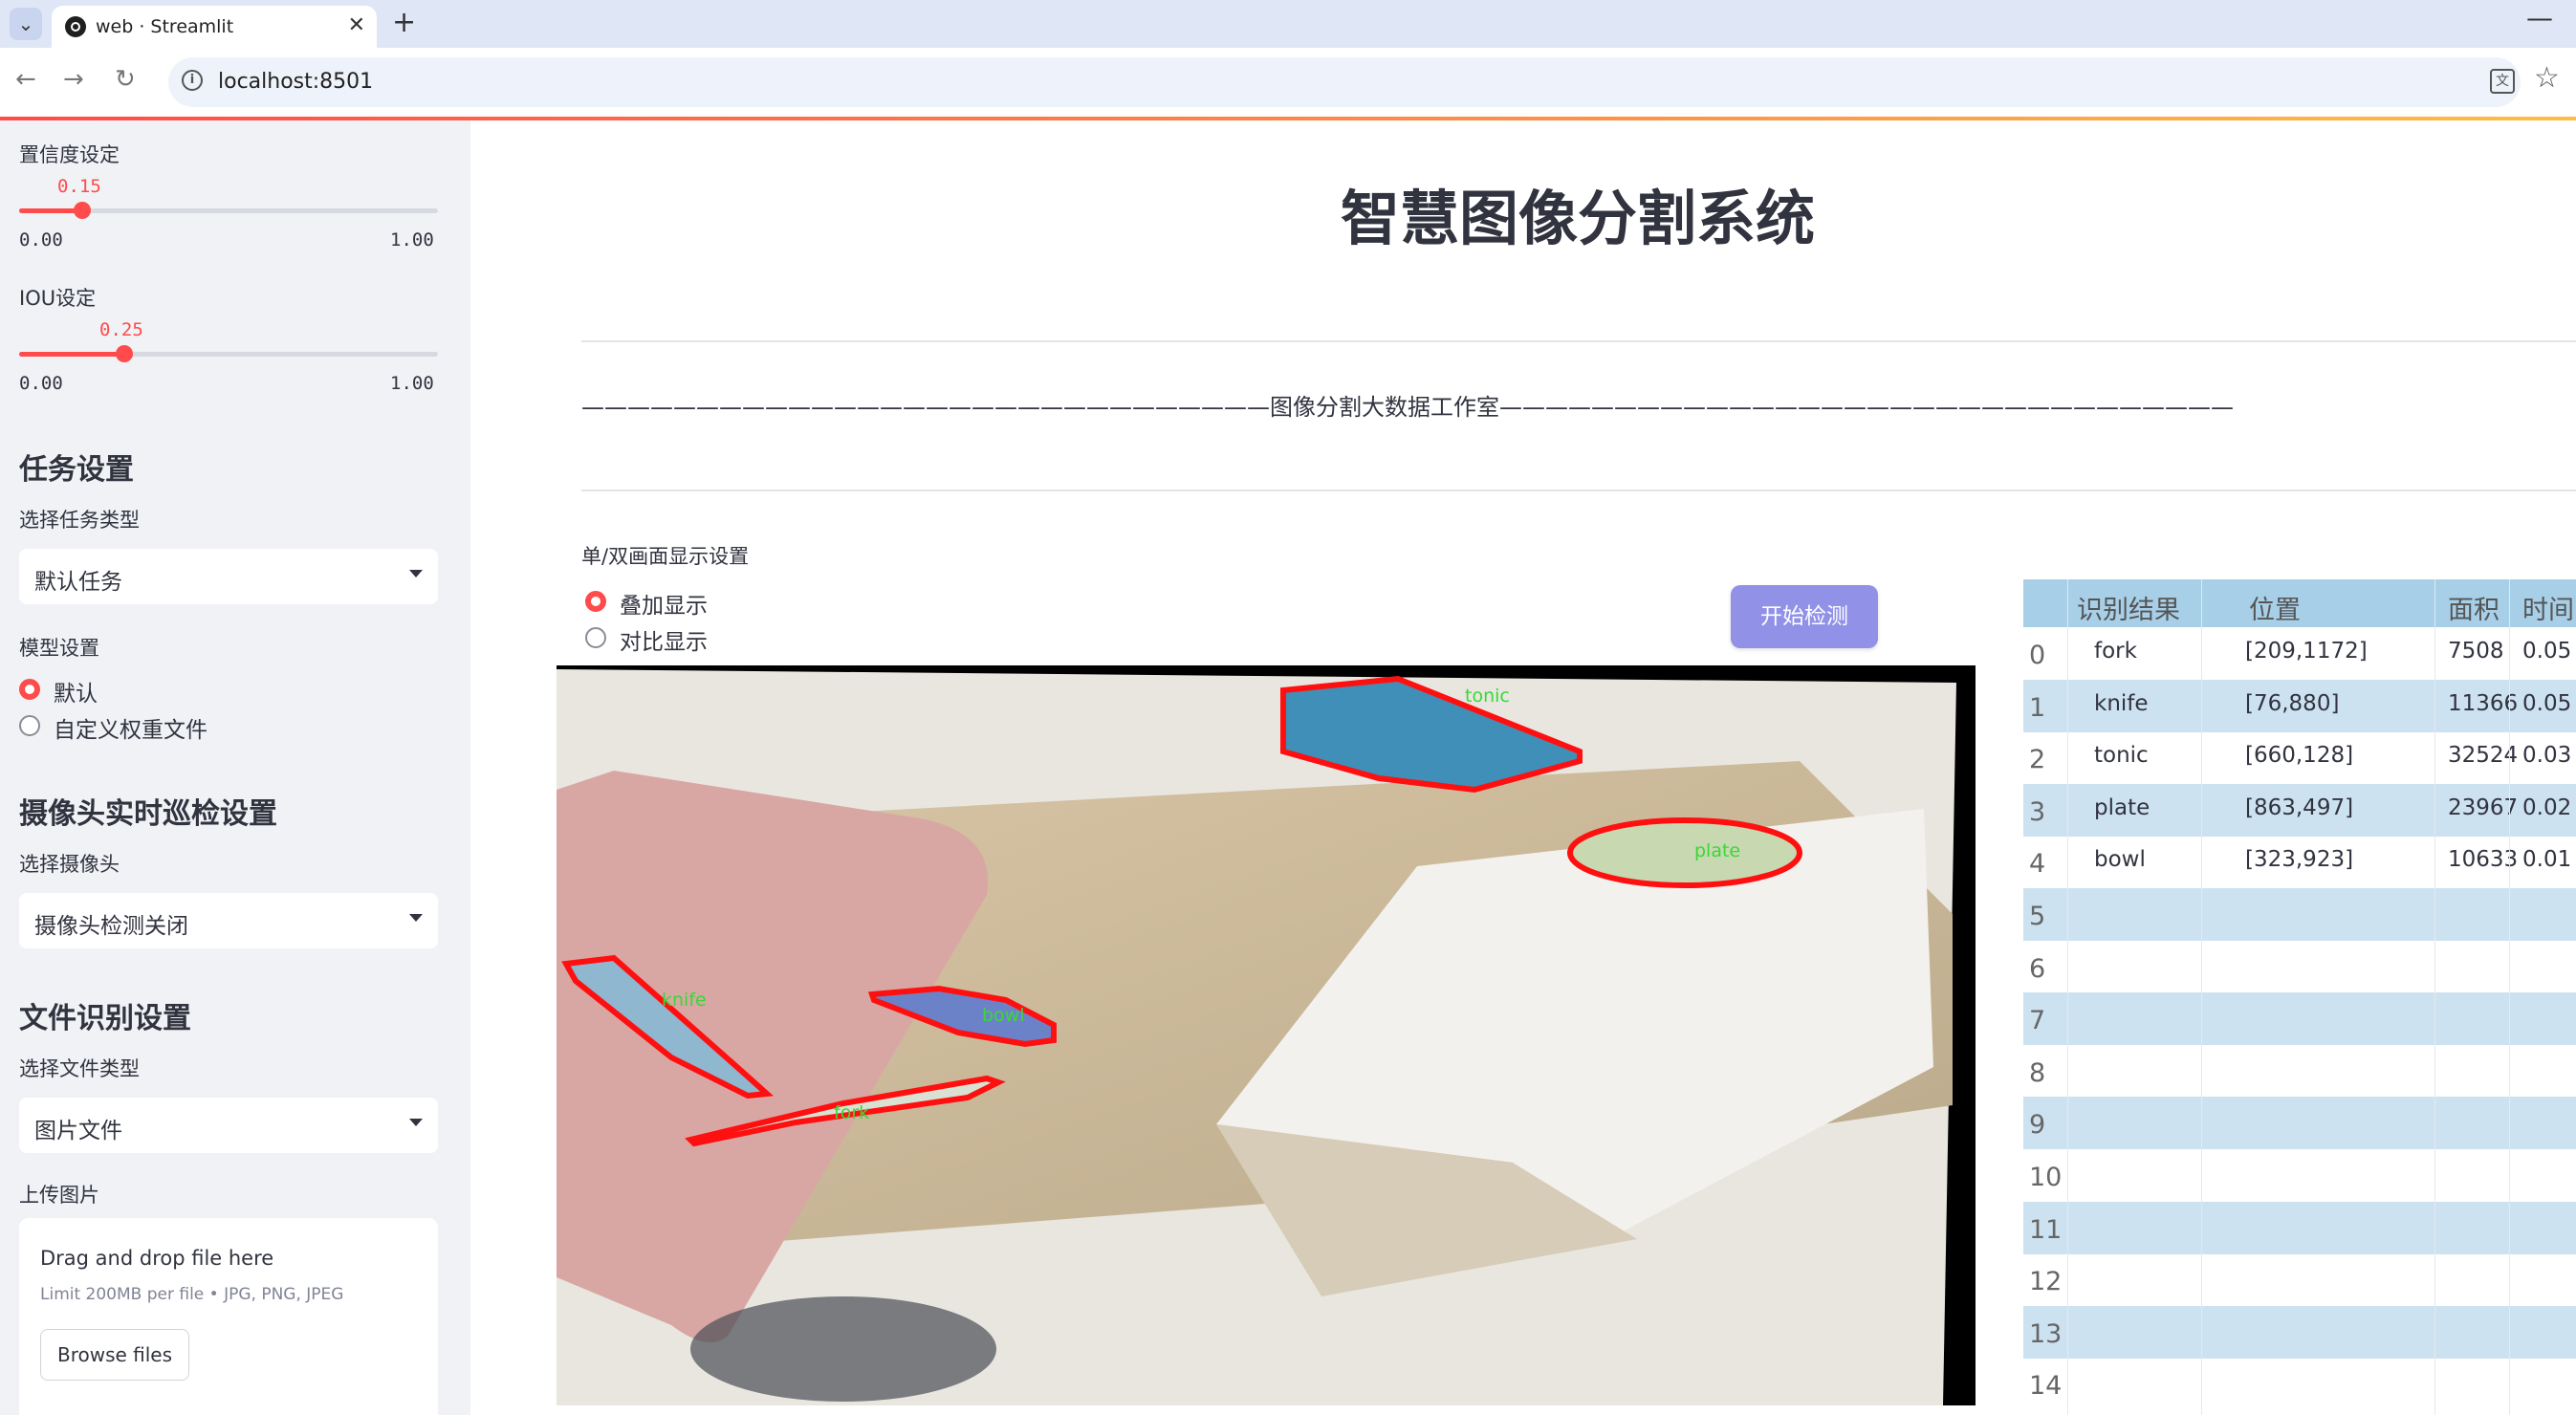  I want to click on task-type-select: 默认任务, so click(228, 577).